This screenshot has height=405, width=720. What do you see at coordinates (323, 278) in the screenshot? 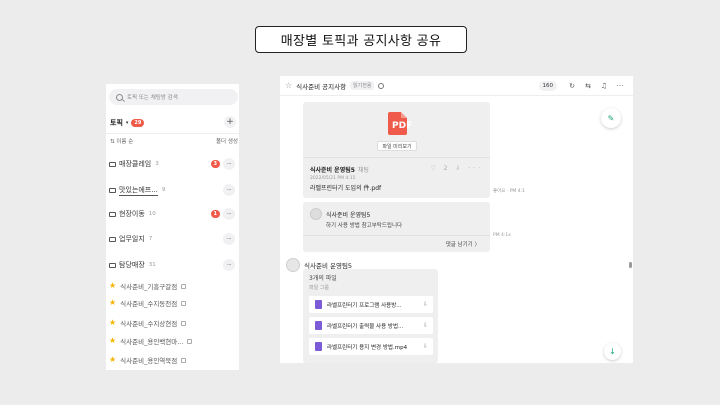
I see `file-count: 3개의 파일` at bounding box center [323, 278].